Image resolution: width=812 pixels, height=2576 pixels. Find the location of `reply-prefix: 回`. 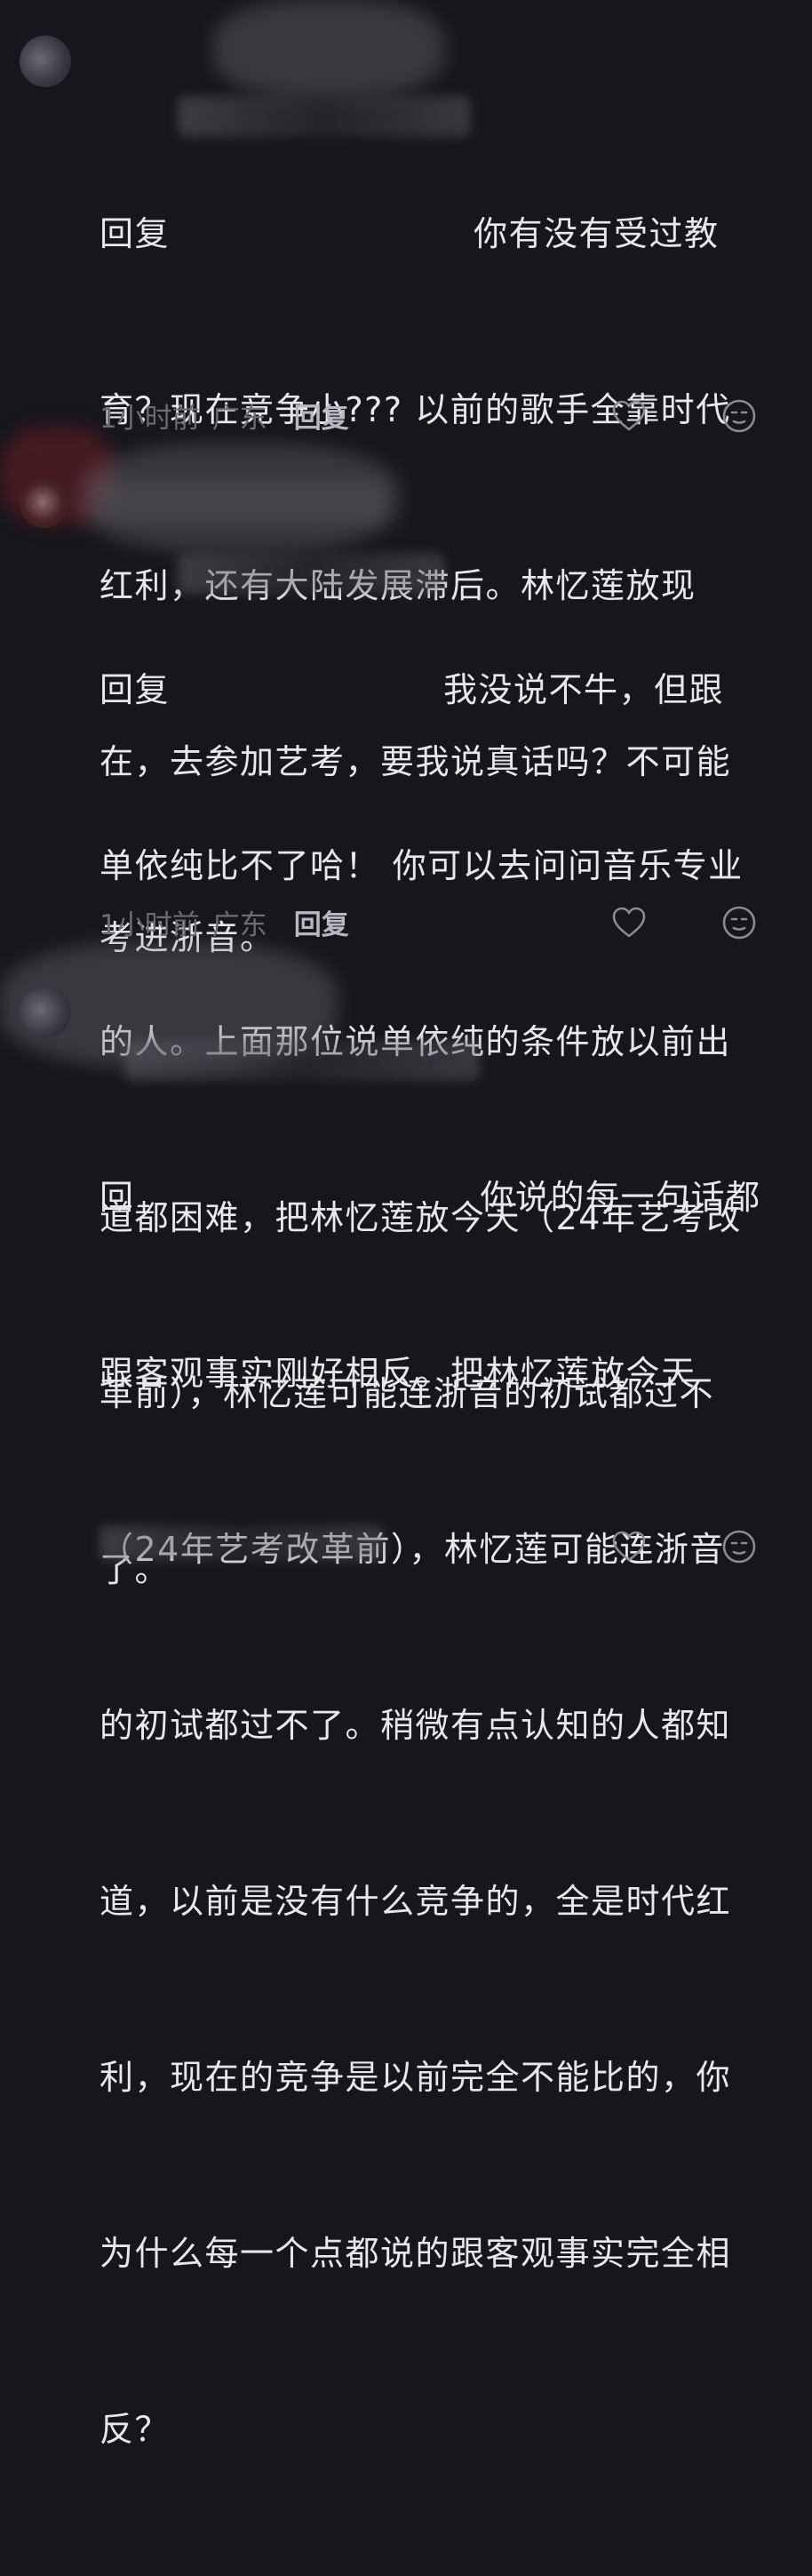

reply-prefix: 回 is located at coordinates (118, 1197).